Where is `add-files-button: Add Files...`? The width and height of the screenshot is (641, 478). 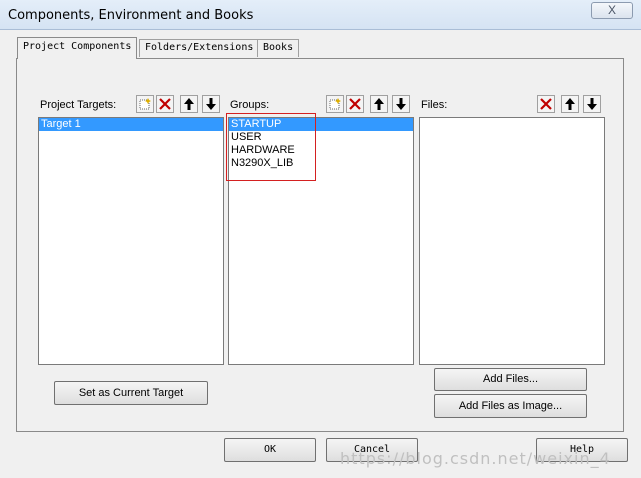 add-files-button: Add Files... is located at coordinates (510, 379).